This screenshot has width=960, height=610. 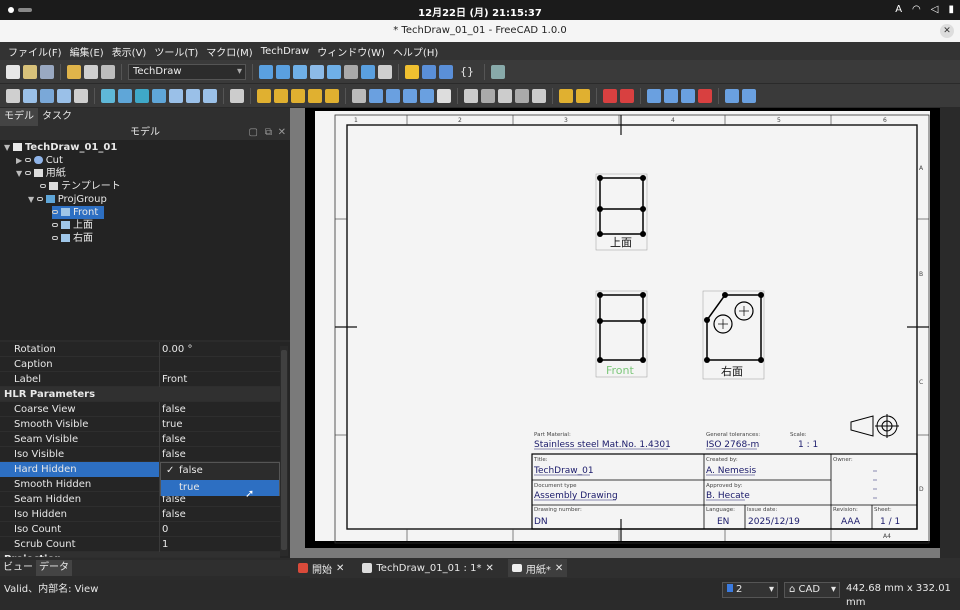 I want to click on menu-view: 表示(V), so click(x=129, y=51).